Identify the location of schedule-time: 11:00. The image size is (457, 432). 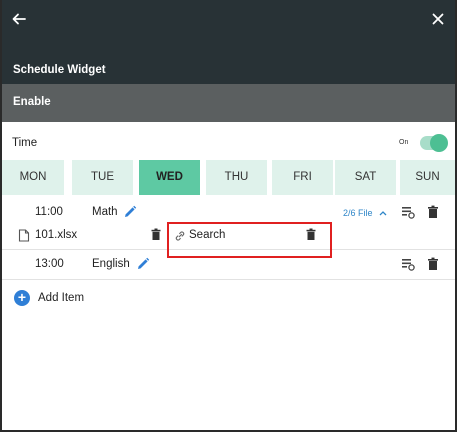
(49, 212).